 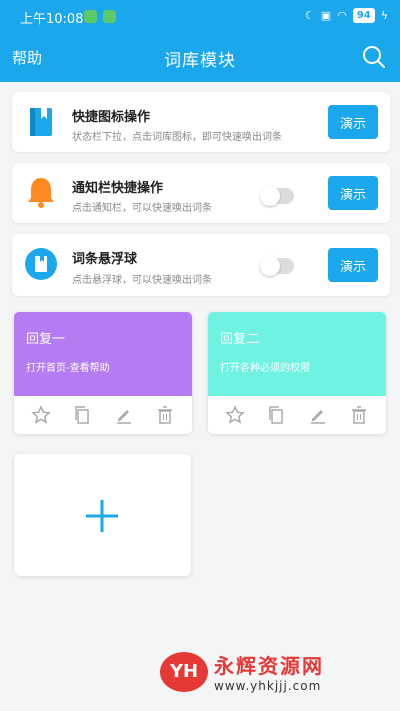 I want to click on reply-desc: 打开首页-查看帮助, so click(x=68, y=368).